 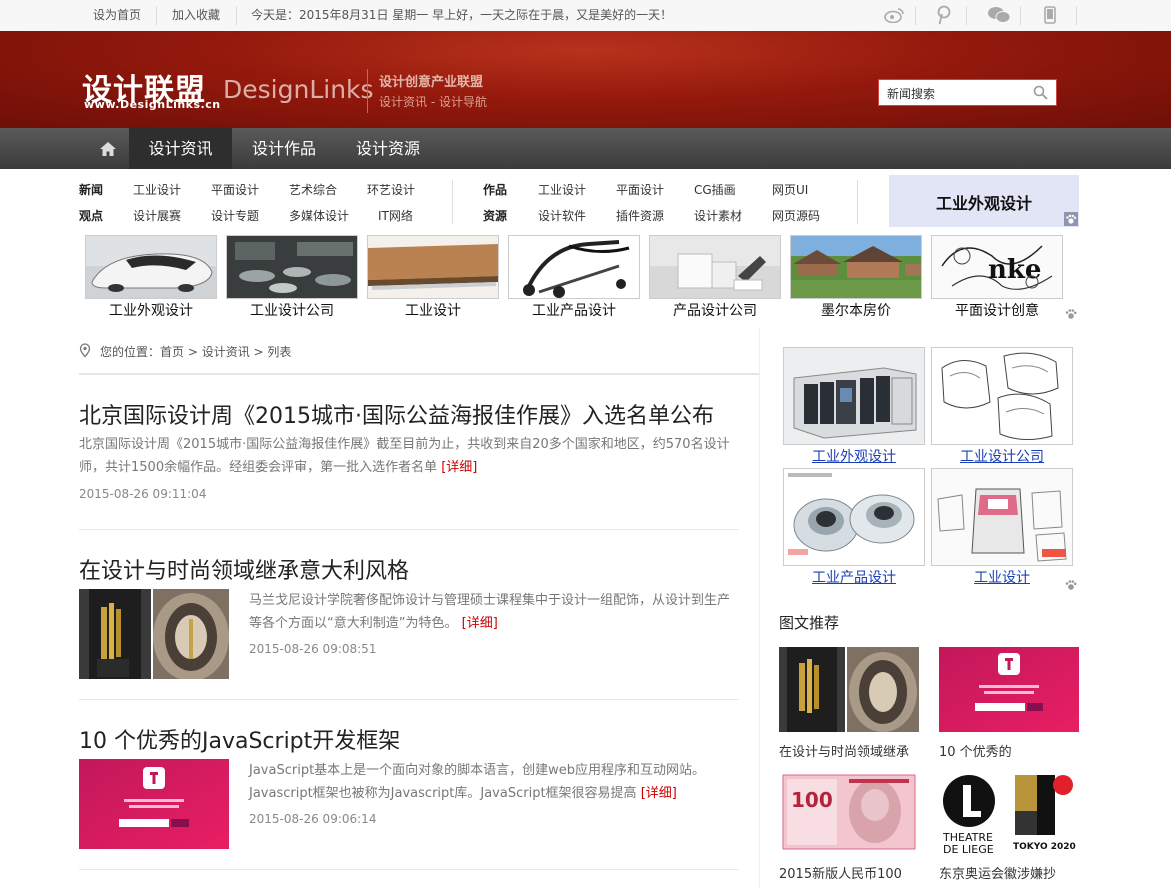 What do you see at coordinates (911, 93) in the screenshot?
I see `search-input: 新闻搜索` at bounding box center [911, 93].